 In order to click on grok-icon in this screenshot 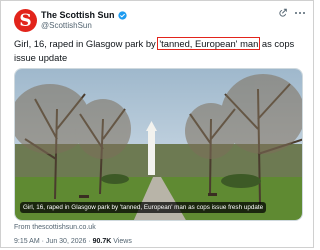, I will do `click(283, 14)`.